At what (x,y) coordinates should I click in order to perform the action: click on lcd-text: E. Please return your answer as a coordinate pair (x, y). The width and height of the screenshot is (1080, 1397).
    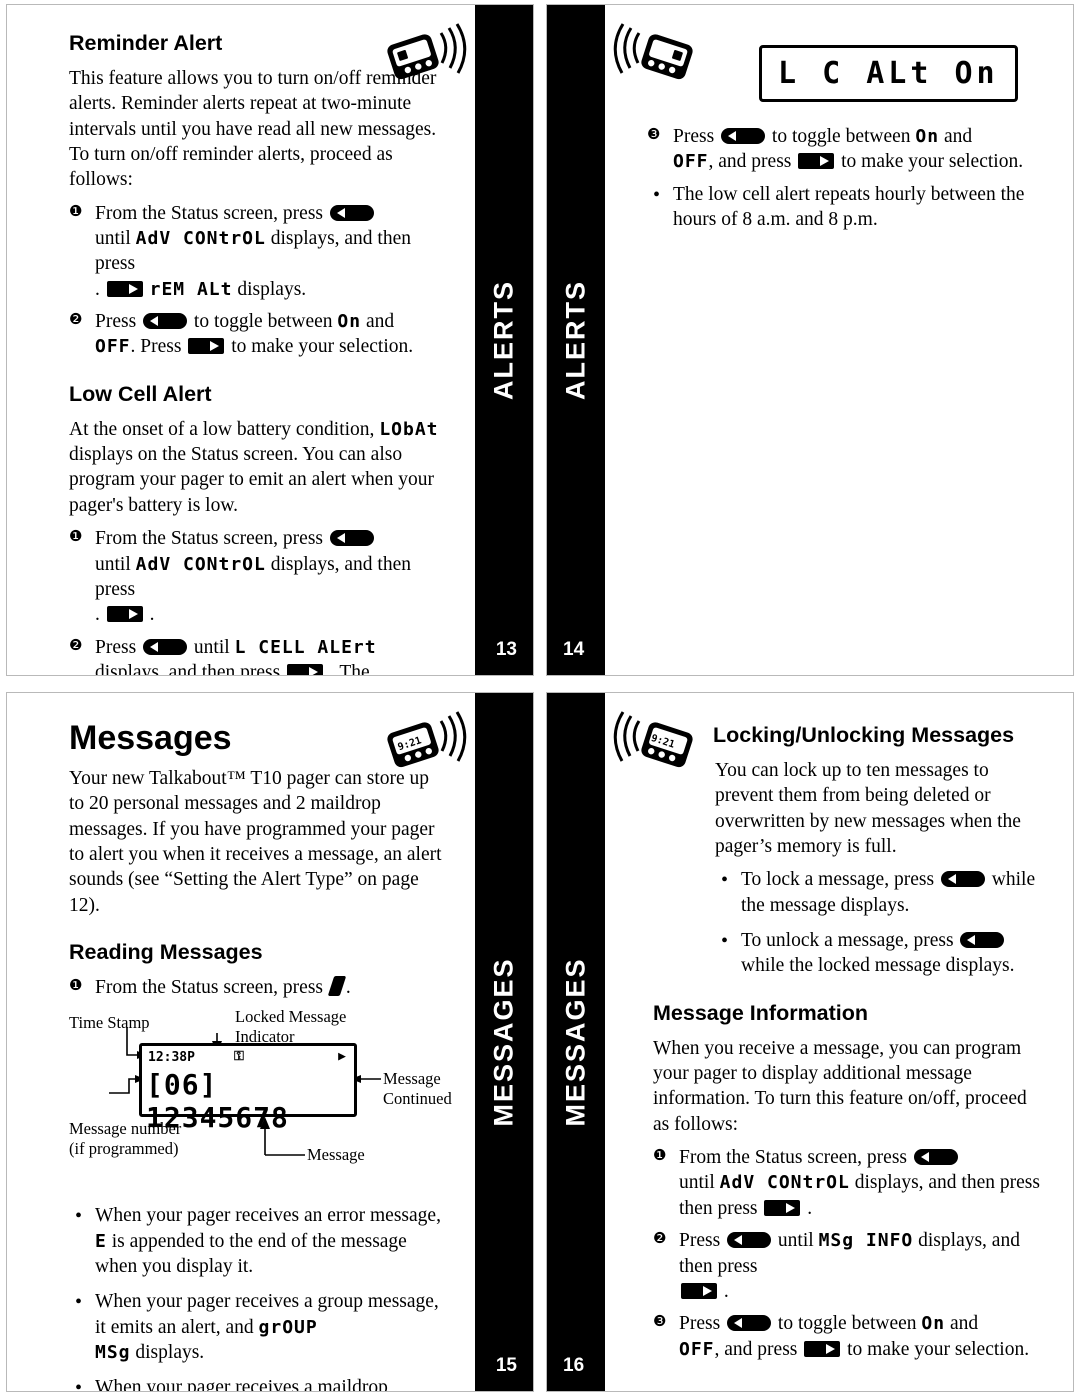
    Looking at the image, I should click on (101, 1241).